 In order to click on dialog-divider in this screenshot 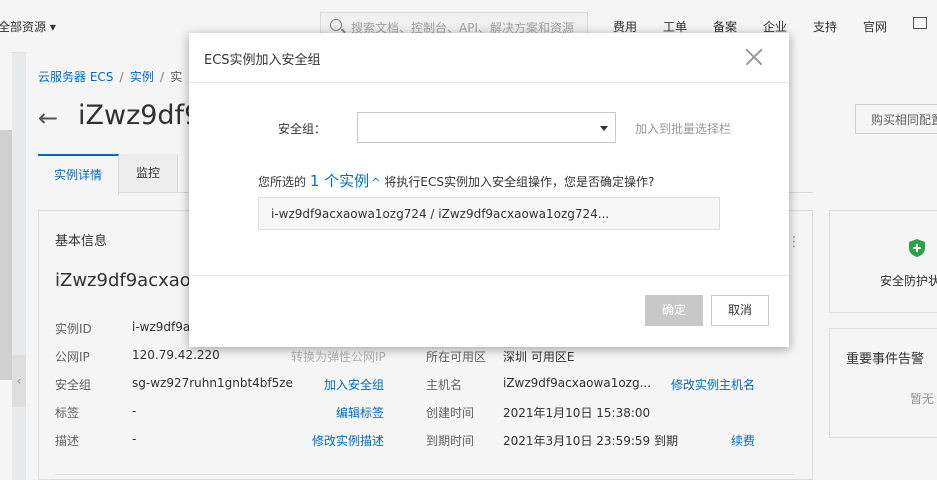, I will do `click(489, 82)`.